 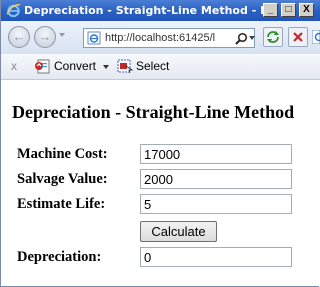 I want to click on ie-logo-icon, so click(x=13, y=11).